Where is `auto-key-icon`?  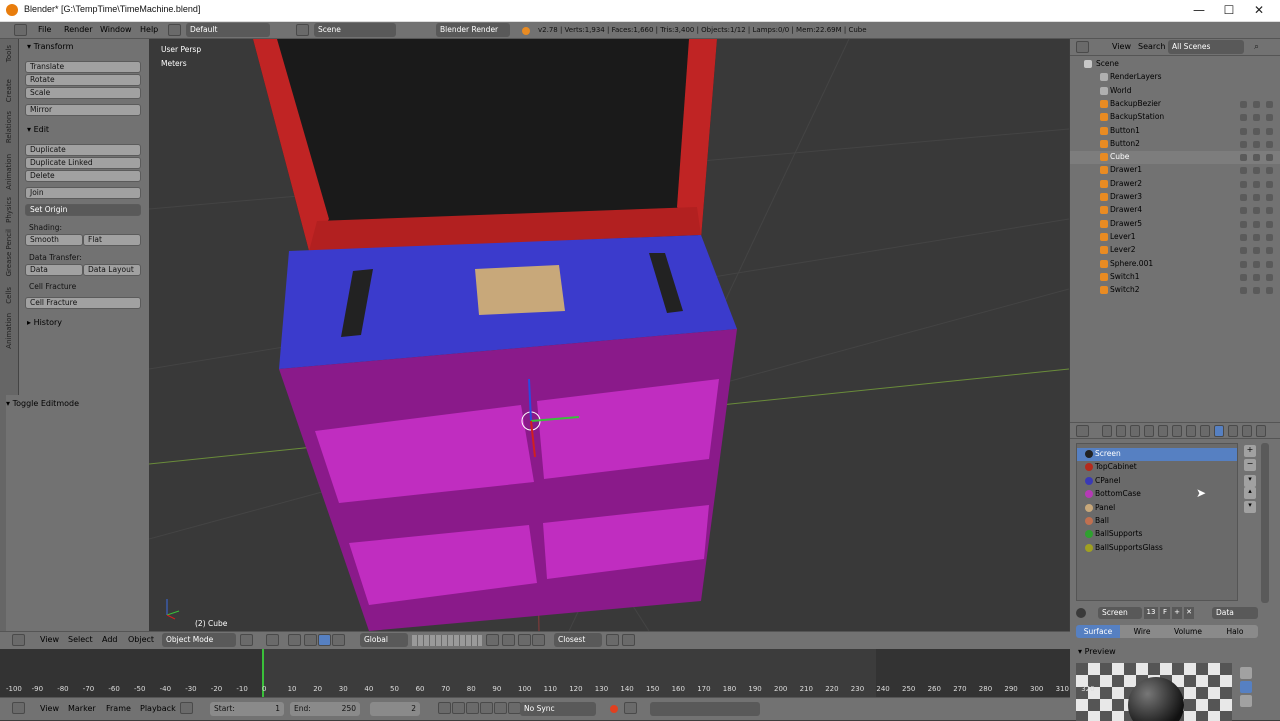
auto-key-icon is located at coordinates (614, 709).